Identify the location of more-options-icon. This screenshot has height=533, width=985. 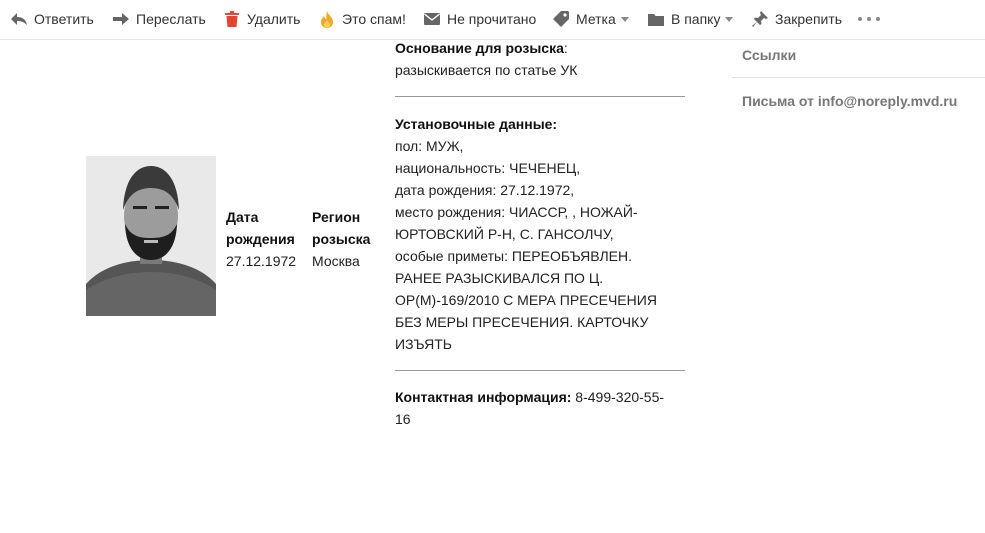
(869, 19).